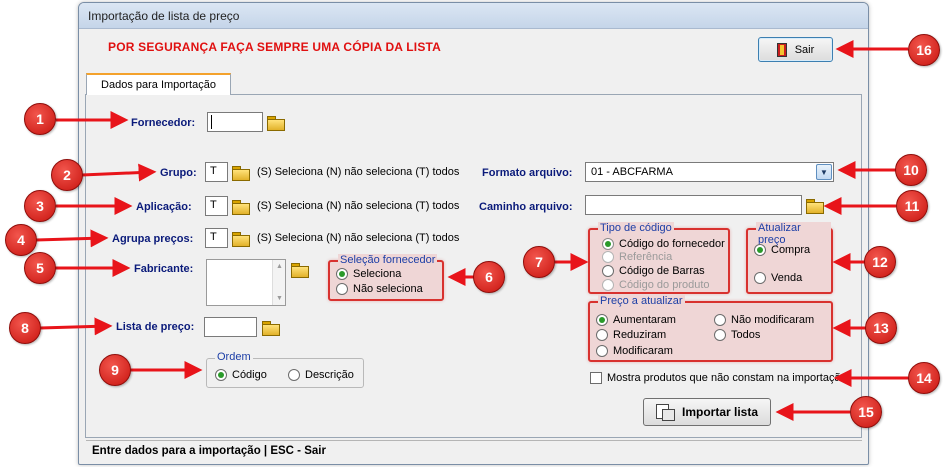 The width and height of the screenshot is (943, 467). I want to click on badge-7: 7, so click(539, 262).